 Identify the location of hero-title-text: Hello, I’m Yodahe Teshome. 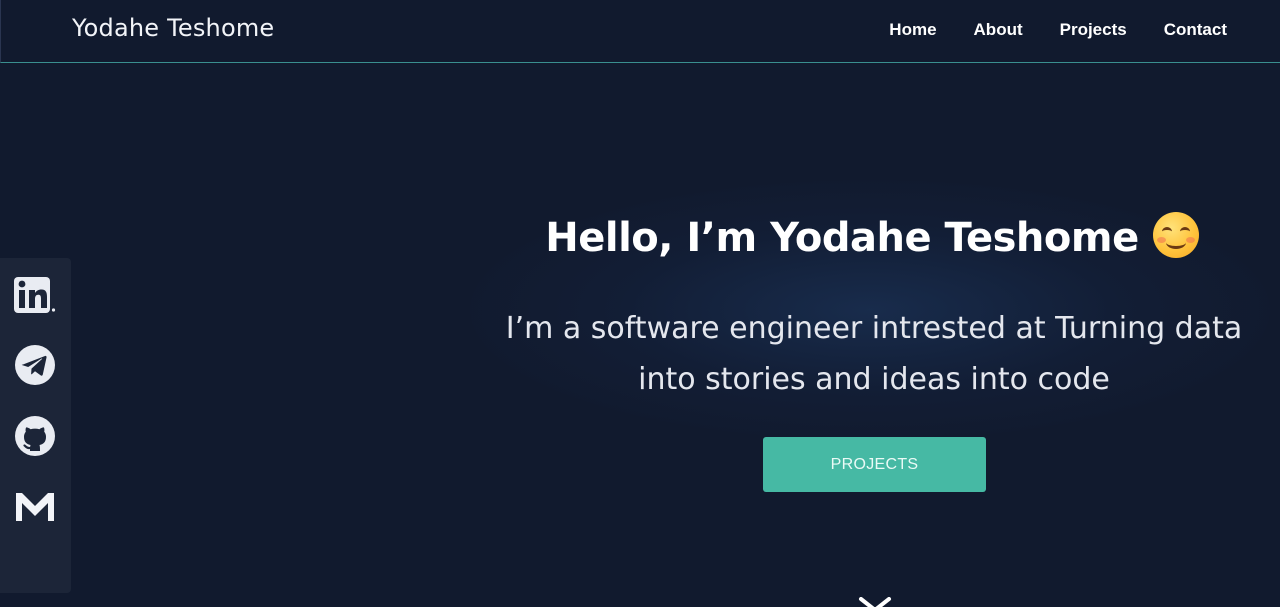
(842, 238).